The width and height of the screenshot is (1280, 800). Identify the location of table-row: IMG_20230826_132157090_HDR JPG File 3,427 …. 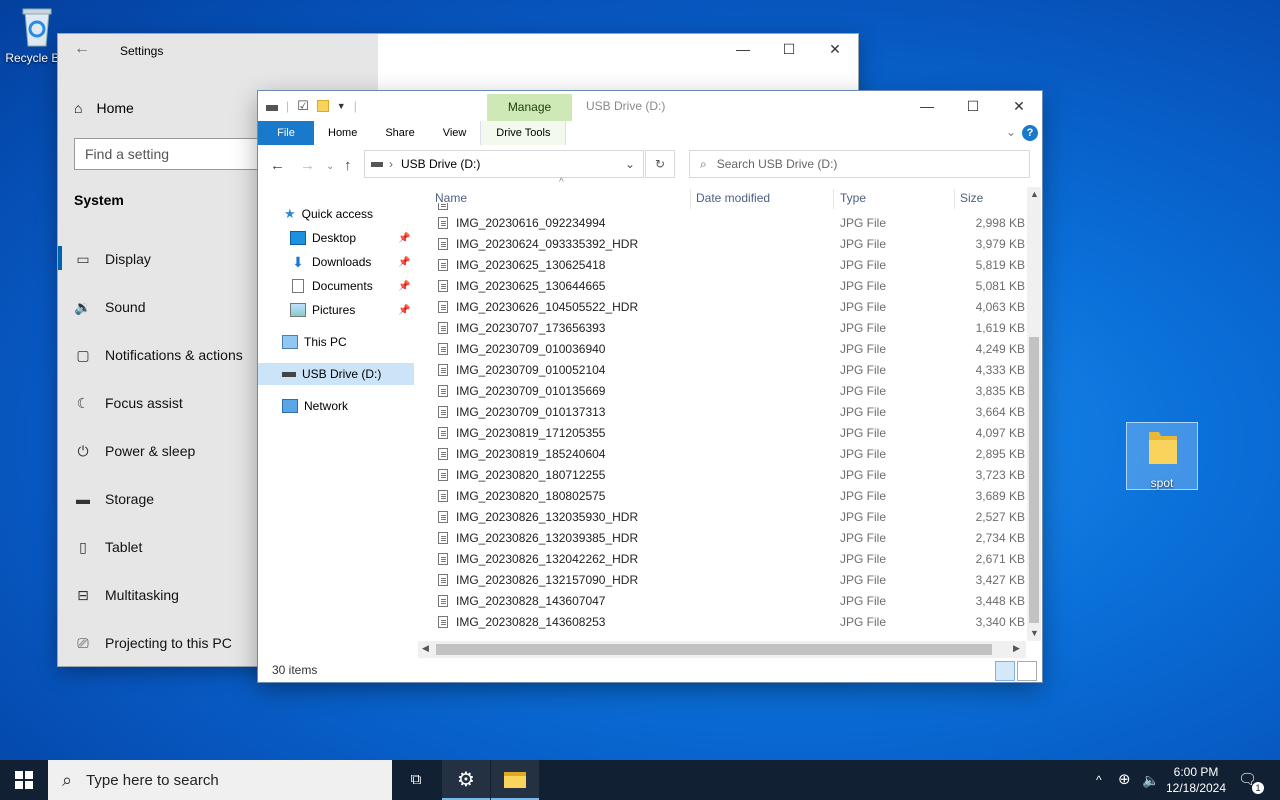
(727, 580).